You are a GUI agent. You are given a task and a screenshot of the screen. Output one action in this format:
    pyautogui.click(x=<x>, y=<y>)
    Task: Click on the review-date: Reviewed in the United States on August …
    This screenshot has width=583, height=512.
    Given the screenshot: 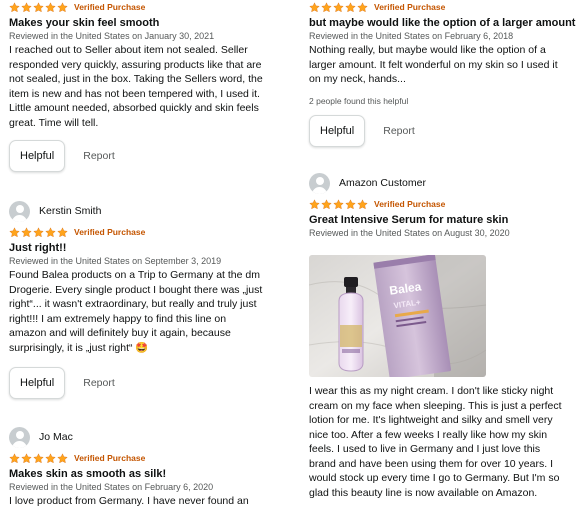 What is the action you would take?
    pyautogui.click(x=409, y=233)
    